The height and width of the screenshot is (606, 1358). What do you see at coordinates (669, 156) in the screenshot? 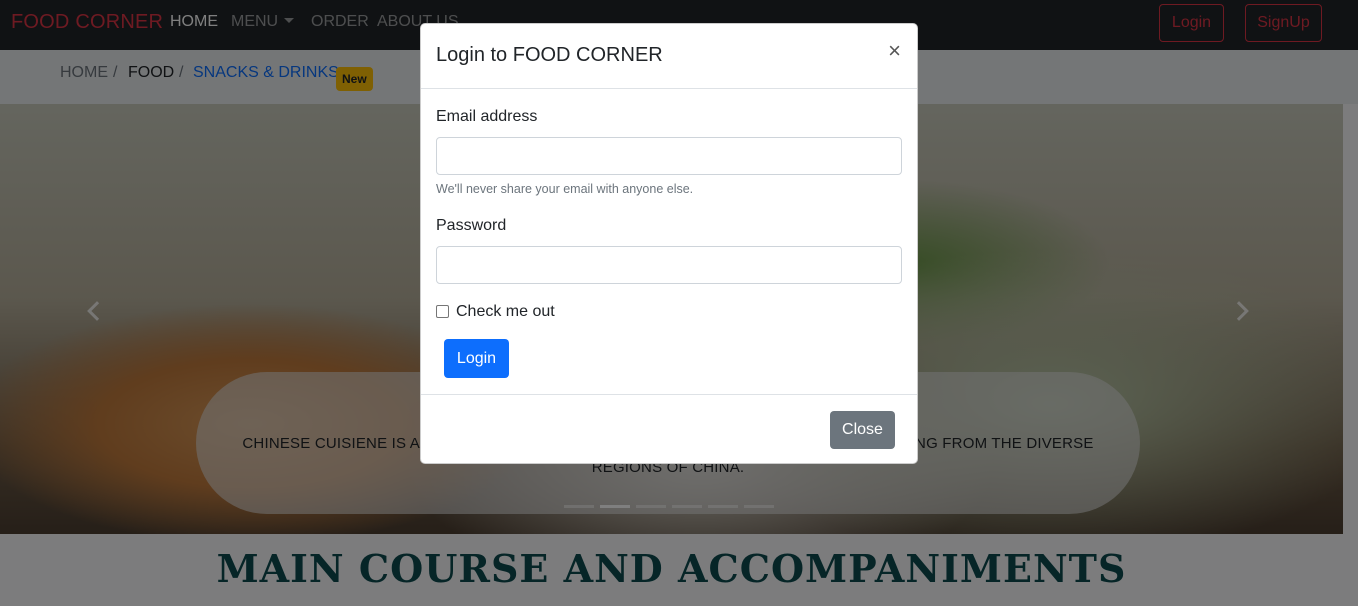
I see `email-field` at bounding box center [669, 156].